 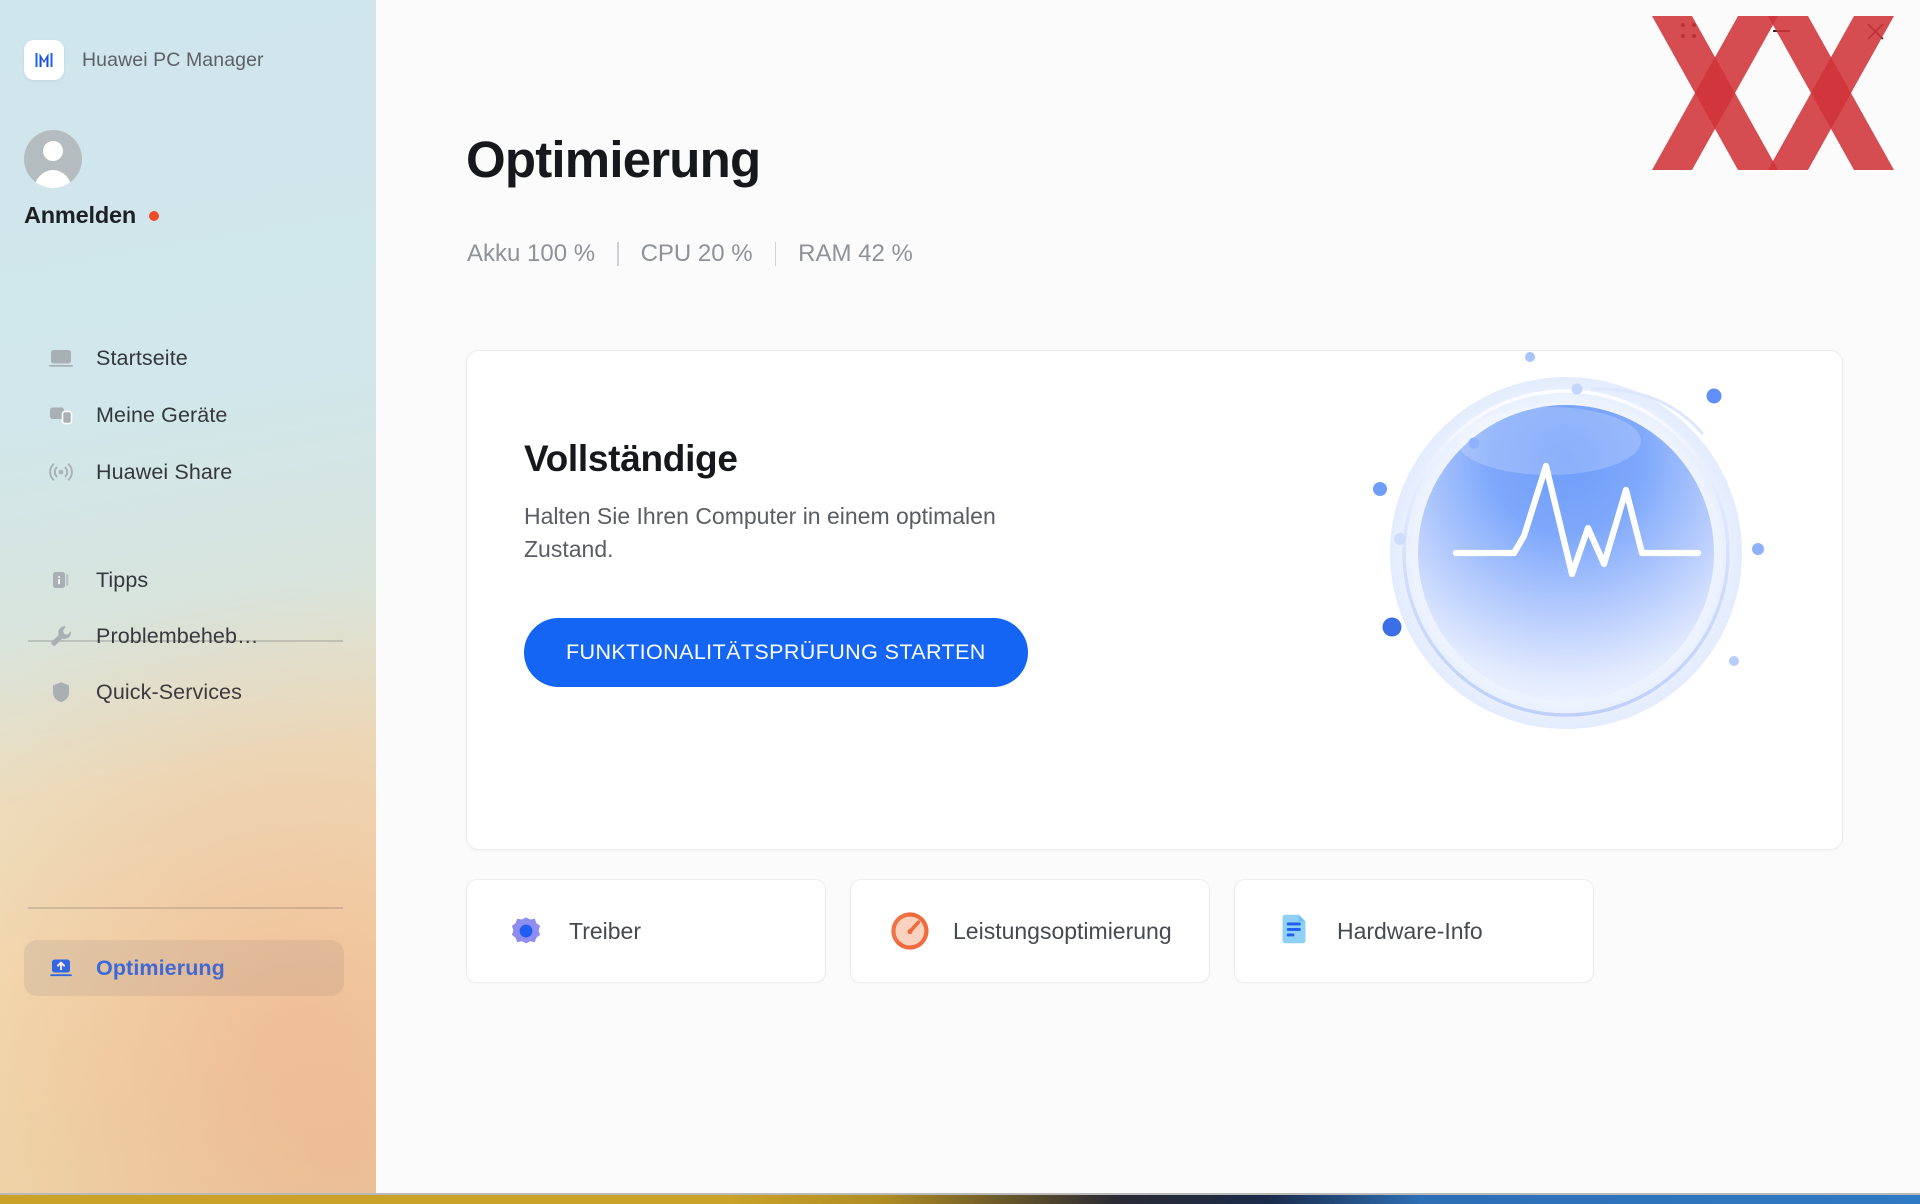 I want to click on sidebar-item-label: Huawei Share, so click(x=164, y=471).